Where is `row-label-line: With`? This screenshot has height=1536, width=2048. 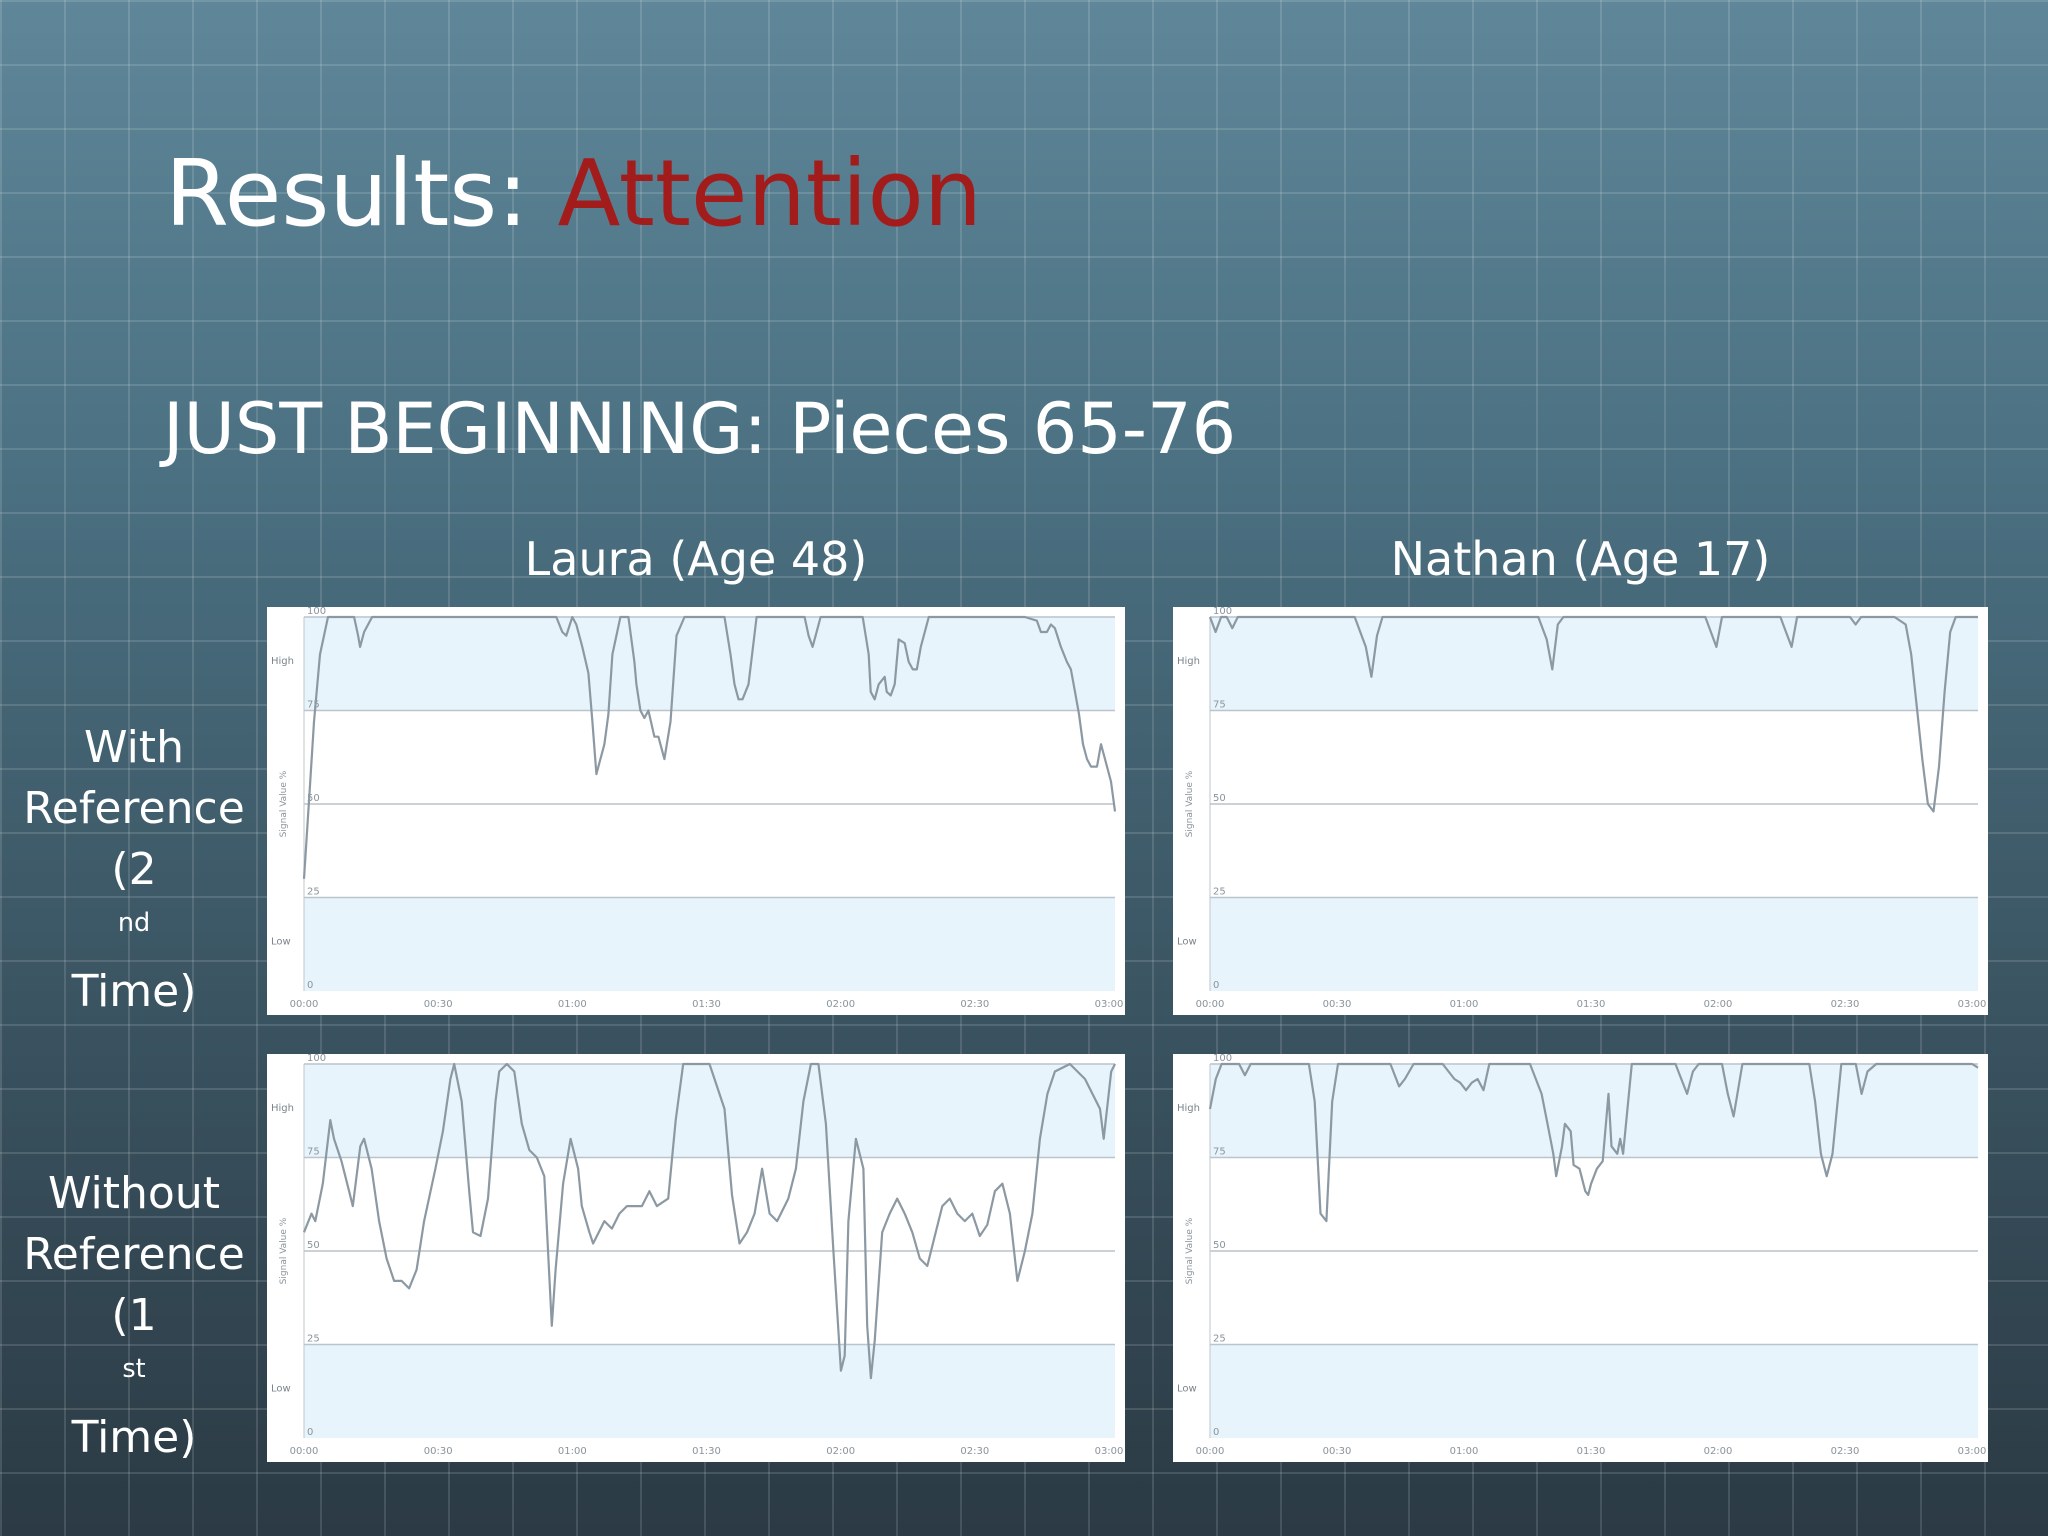
row-label-line: With is located at coordinates (134, 747).